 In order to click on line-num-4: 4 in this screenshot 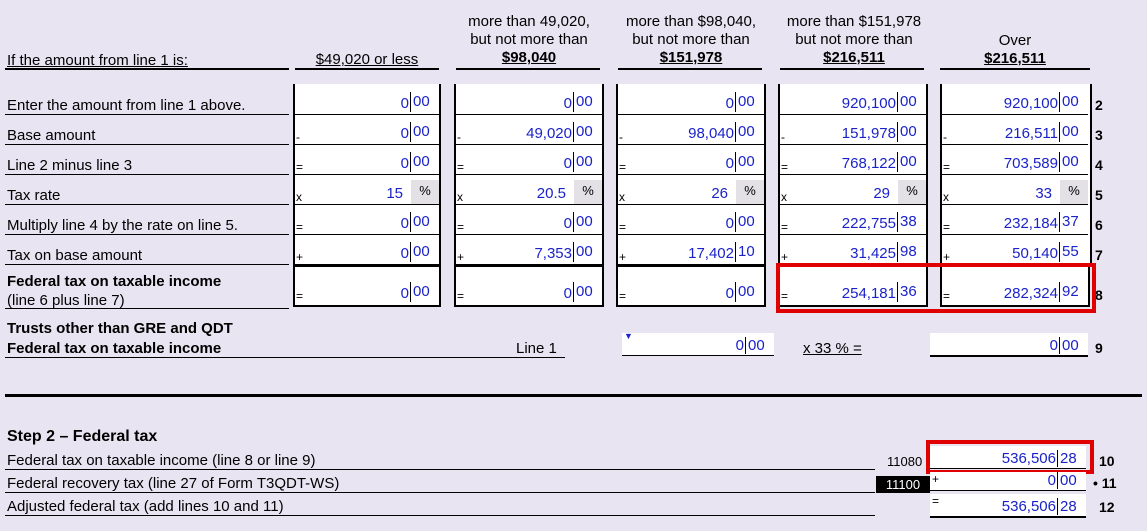, I will do `click(1099, 165)`.